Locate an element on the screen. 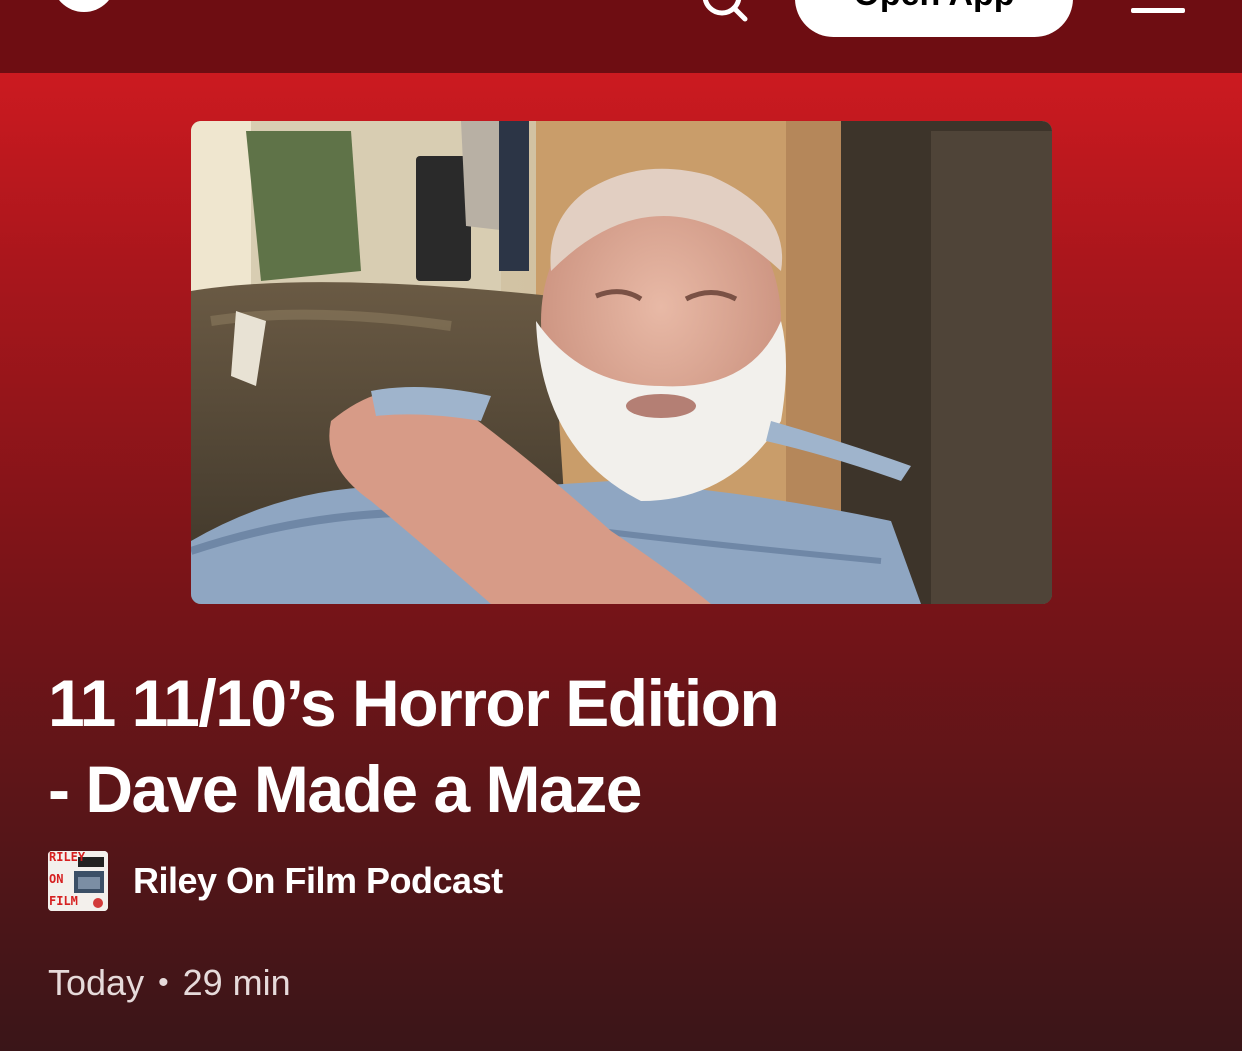  show-name-link: Riley On Film Podcast is located at coordinates (318, 881).